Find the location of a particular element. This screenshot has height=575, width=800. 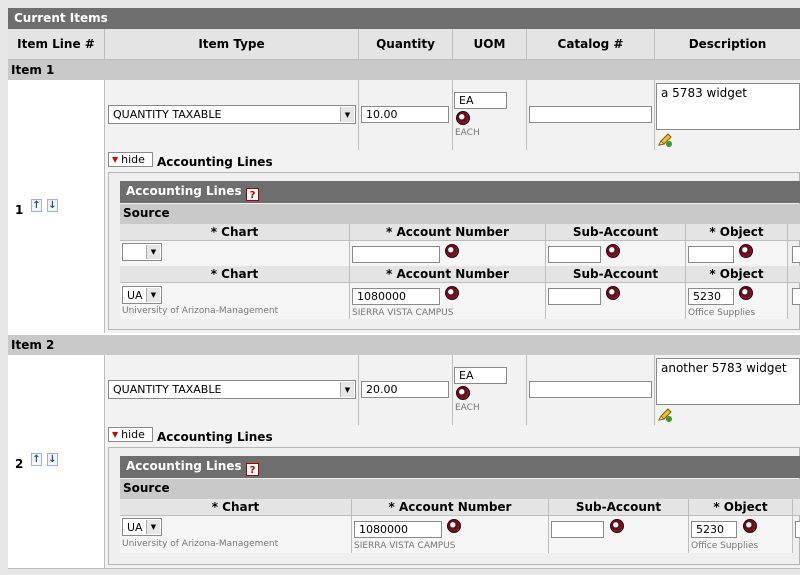

object-input is located at coordinates (711, 254).